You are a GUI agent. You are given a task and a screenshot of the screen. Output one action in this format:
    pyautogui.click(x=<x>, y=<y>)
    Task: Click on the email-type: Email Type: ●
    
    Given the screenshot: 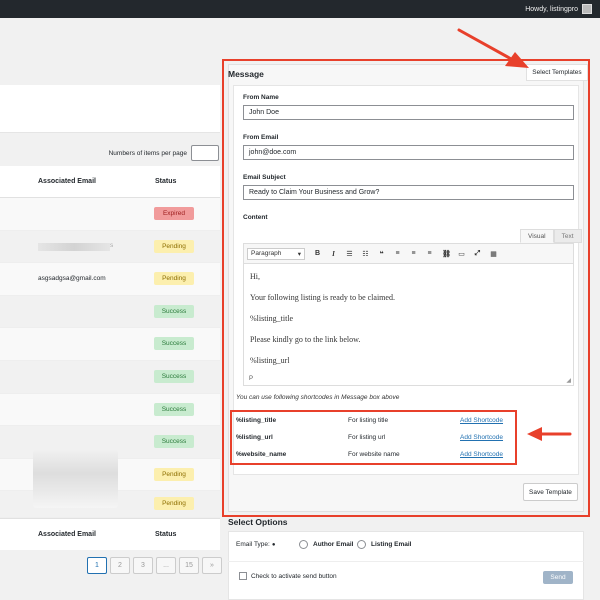 What is the action you would take?
    pyautogui.click(x=255, y=544)
    